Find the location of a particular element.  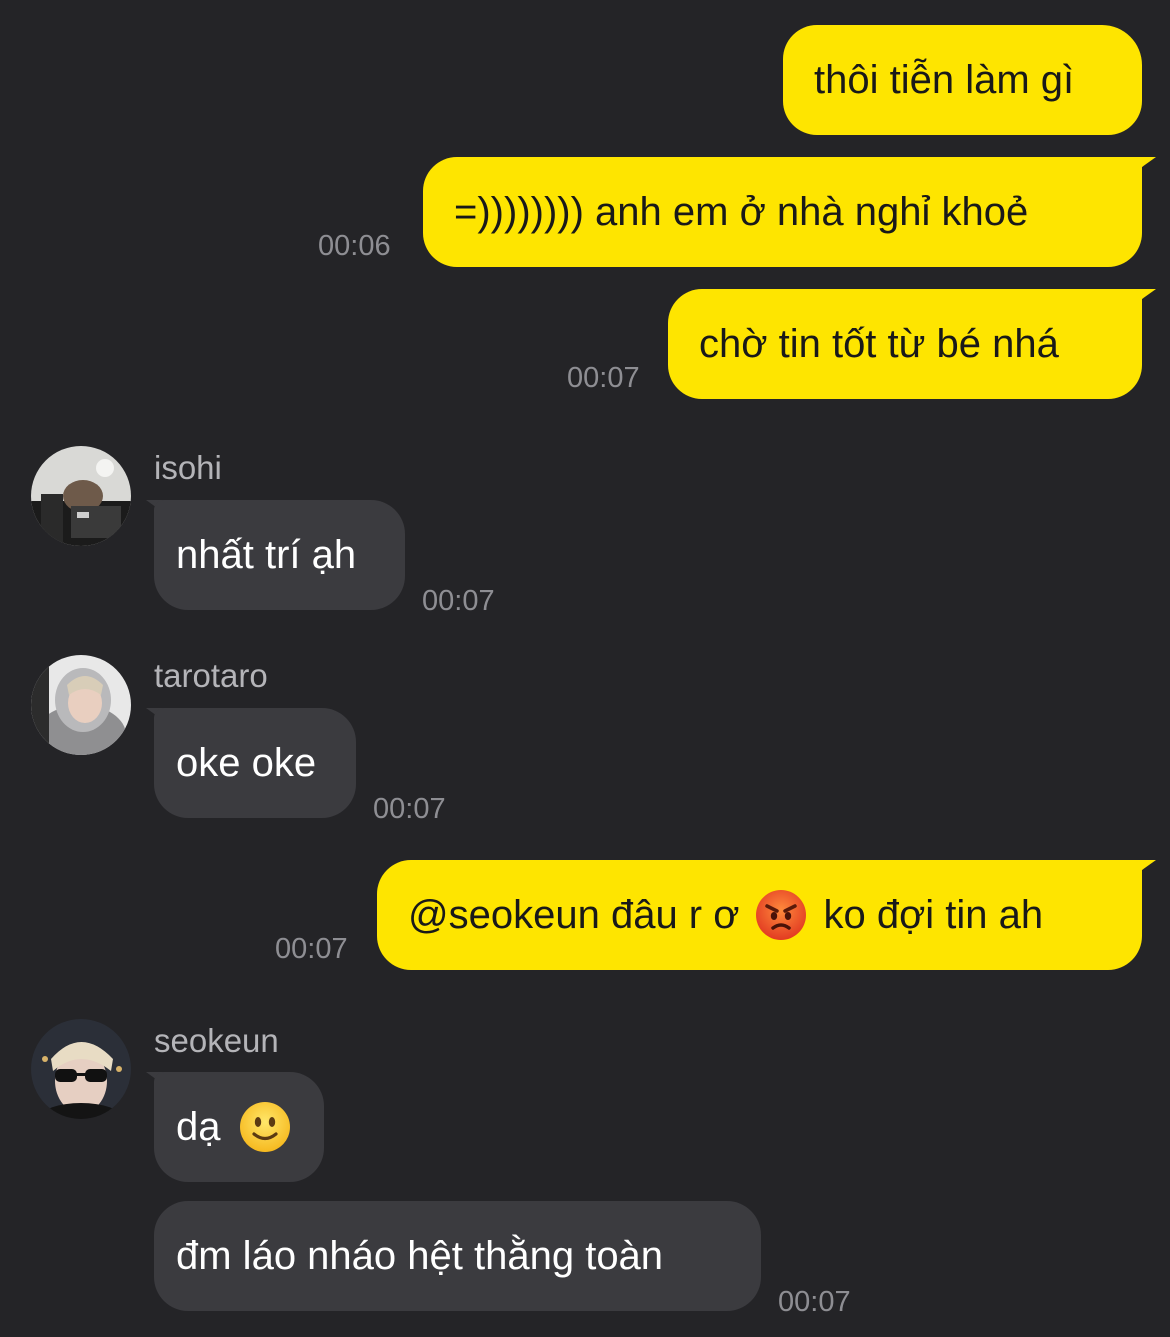

message-text: =)))))))) anh em ở nhà nghỉ khoẻ is located at coordinates (741, 212).